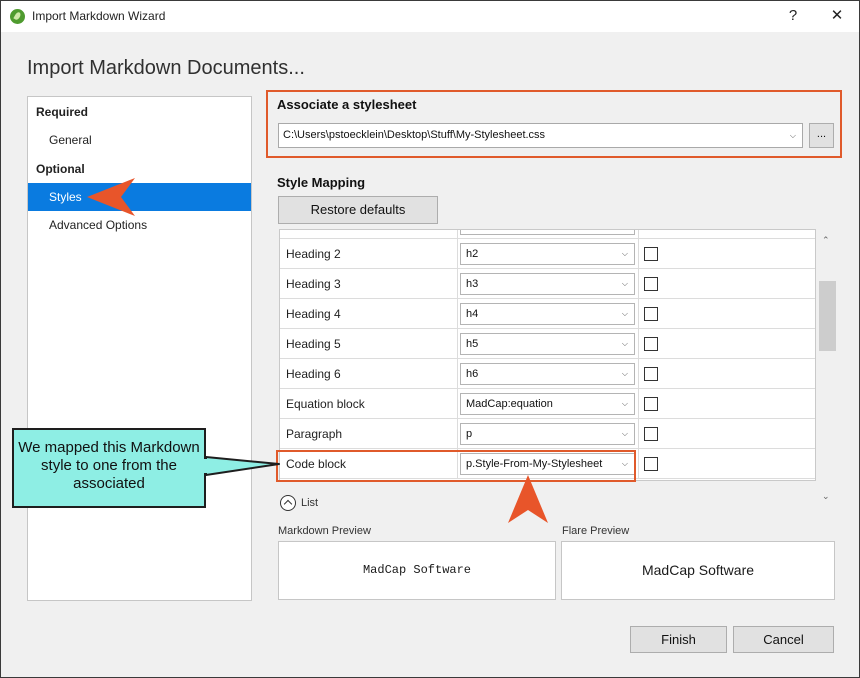 Image resolution: width=860 pixels, height=678 pixels. Describe the element at coordinates (17, 16) in the screenshot. I see `app-logo-icon` at that location.